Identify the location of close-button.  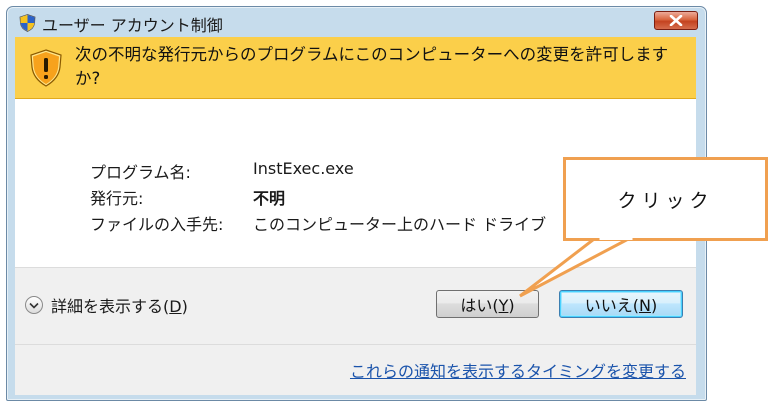
(676, 20).